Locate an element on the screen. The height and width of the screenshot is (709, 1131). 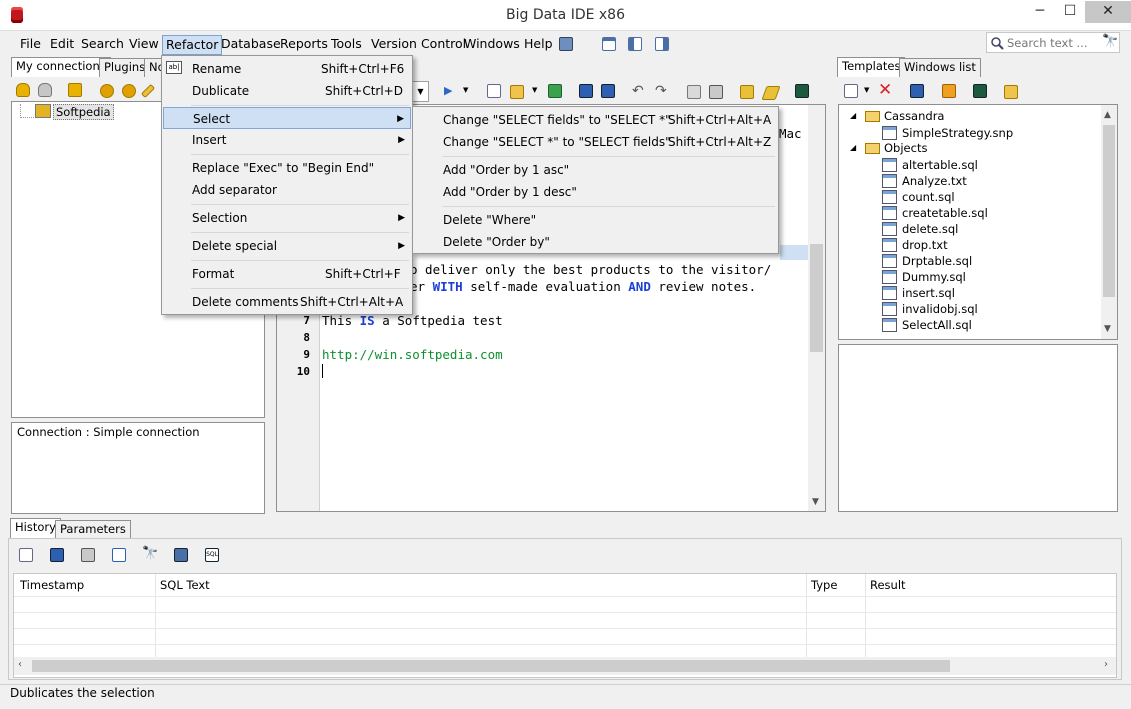
preview-icon is located at coordinates (694, 92).